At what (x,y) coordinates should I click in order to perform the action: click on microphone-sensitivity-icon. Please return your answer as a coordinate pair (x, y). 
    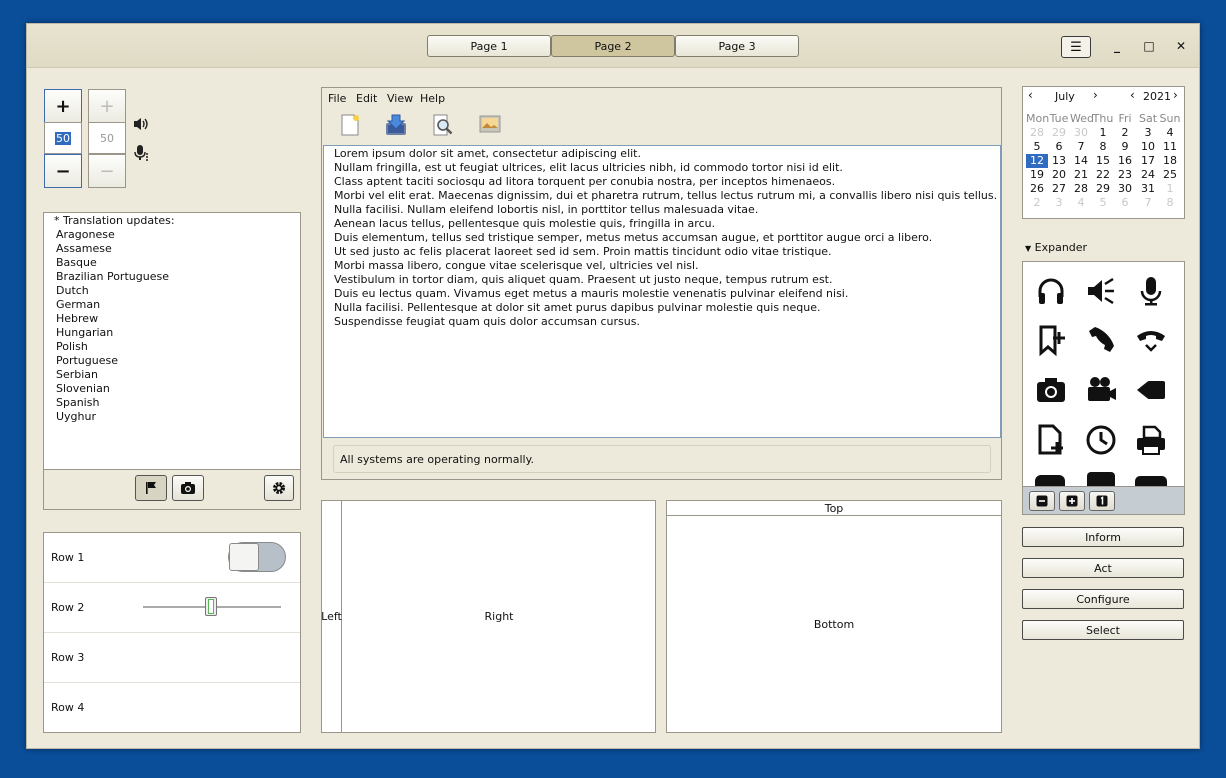
    Looking at the image, I should click on (142, 153).